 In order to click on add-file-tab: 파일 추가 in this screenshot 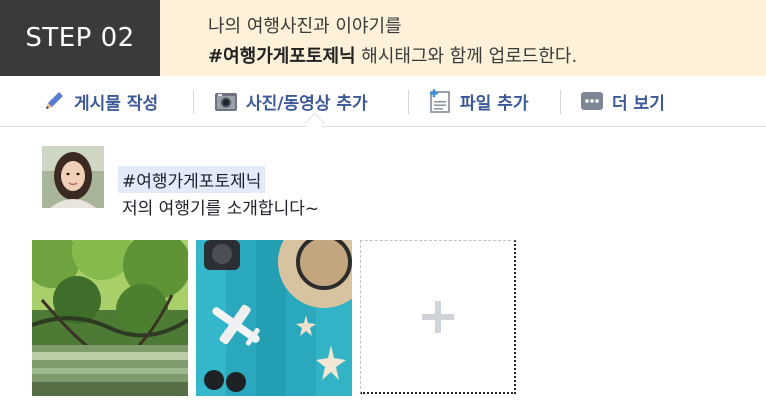, I will do `click(478, 101)`.